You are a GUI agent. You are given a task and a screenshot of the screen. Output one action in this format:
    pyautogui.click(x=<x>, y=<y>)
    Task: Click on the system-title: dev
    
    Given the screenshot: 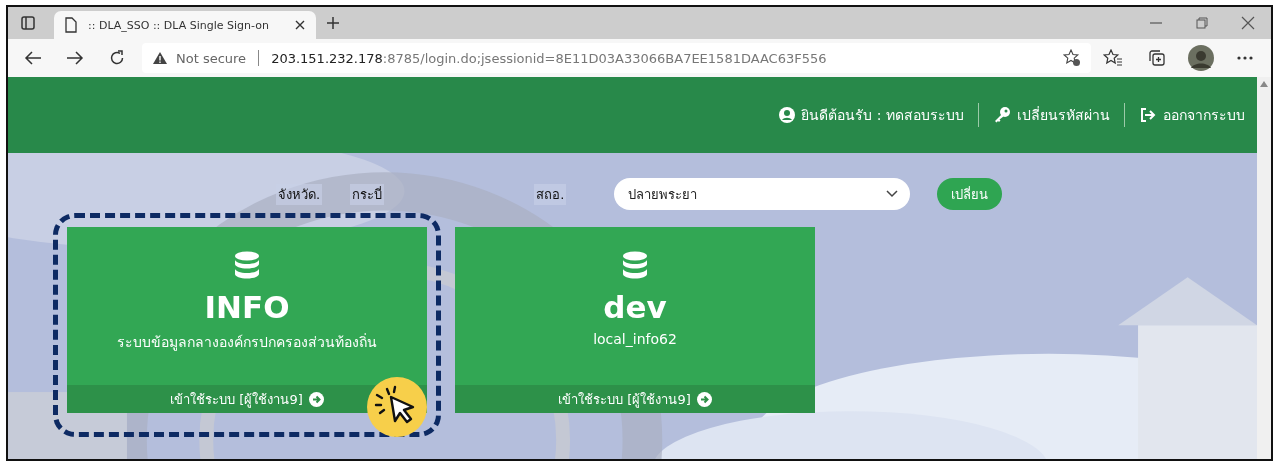 What is the action you would take?
    pyautogui.click(x=635, y=307)
    